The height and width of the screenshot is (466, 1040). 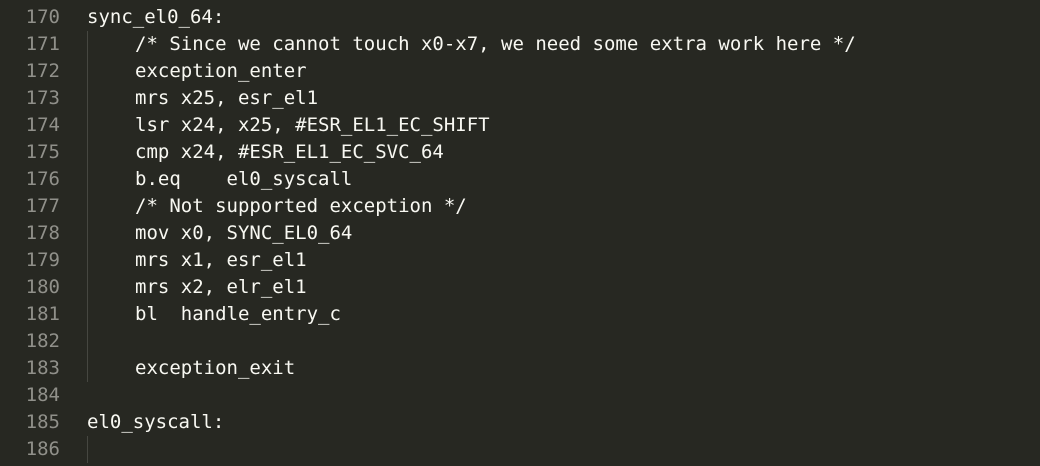 I want to click on line-number: 178, so click(x=42, y=233).